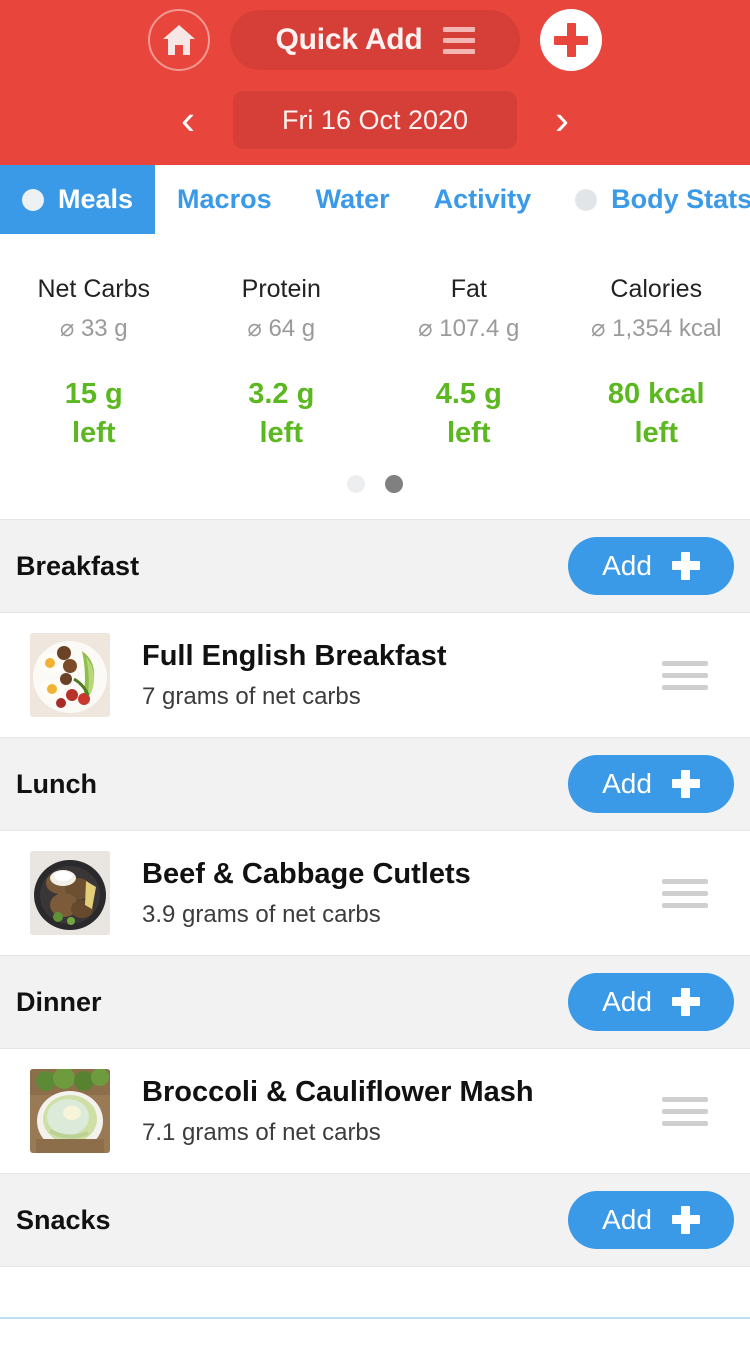 The width and height of the screenshot is (750, 1350). I want to click on quick-add-button: Quick Add, so click(375, 40).